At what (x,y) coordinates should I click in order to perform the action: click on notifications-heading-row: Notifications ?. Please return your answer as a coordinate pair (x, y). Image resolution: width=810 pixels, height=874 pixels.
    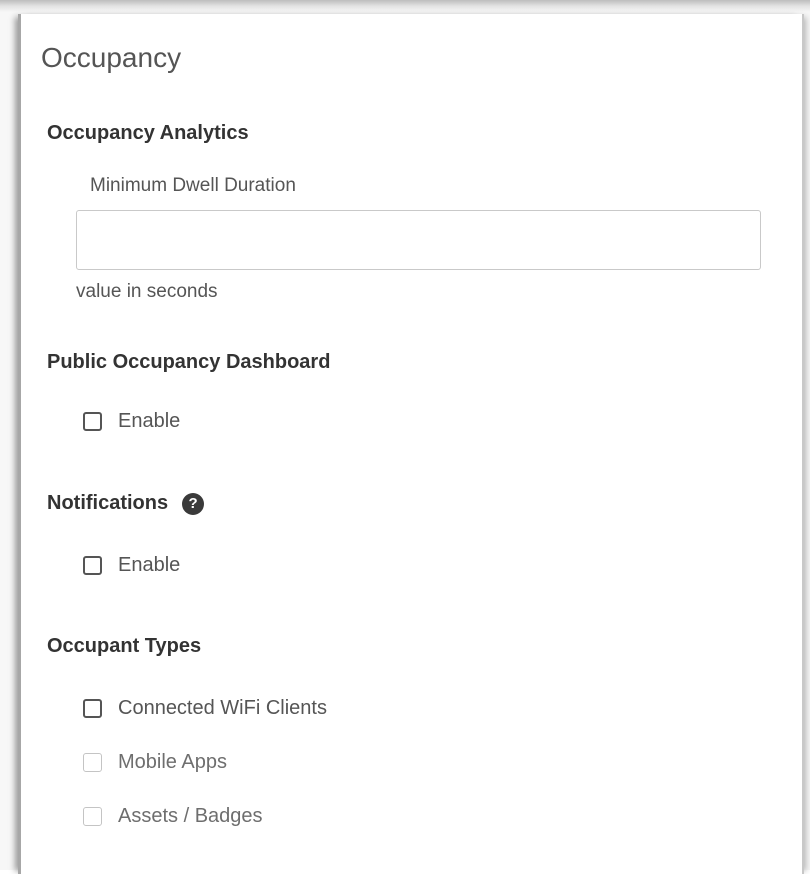
    Looking at the image, I should click on (126, 503).